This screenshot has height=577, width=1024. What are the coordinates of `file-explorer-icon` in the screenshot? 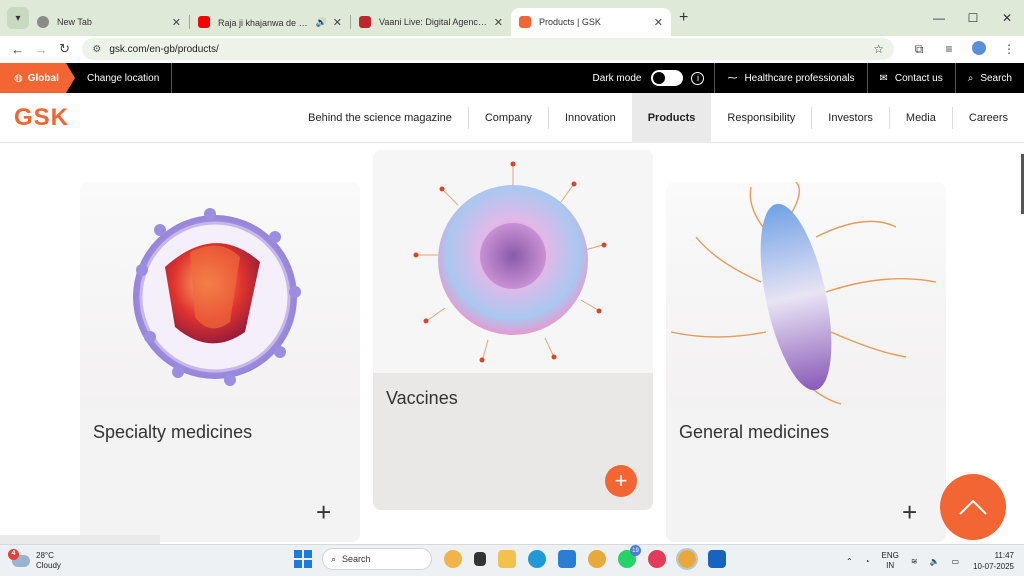 It's located at (507, 559).